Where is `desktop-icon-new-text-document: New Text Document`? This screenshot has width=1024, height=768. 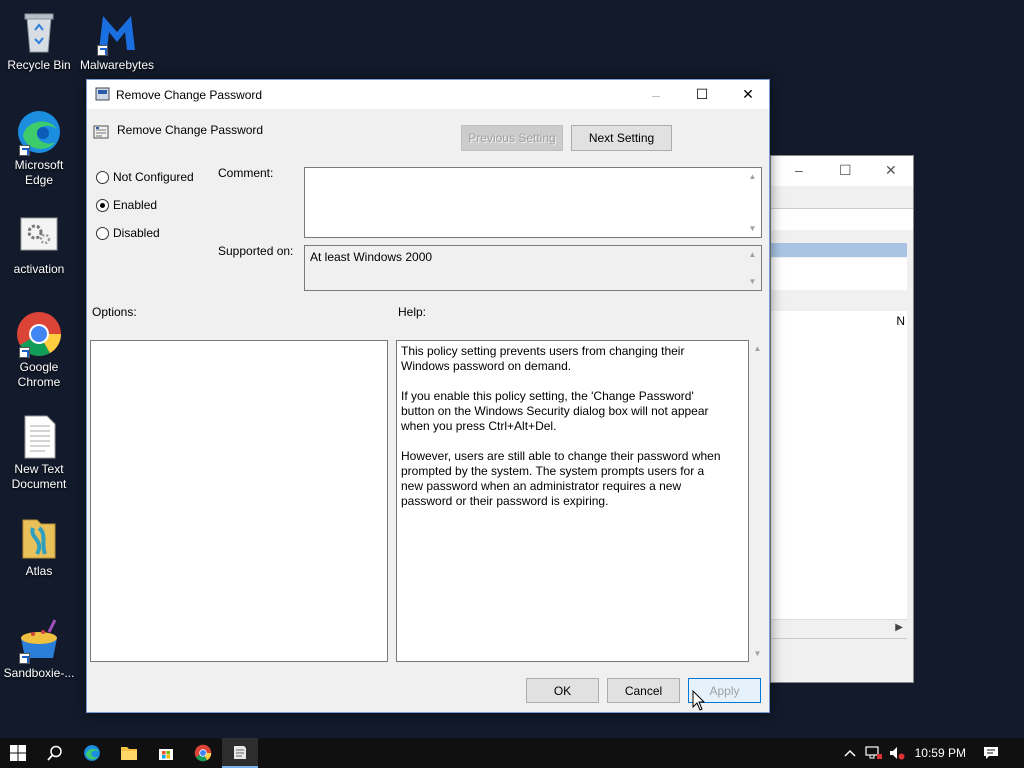
desktop-icon-new-text-document: New Text Document is located at coordinates (39, 452).